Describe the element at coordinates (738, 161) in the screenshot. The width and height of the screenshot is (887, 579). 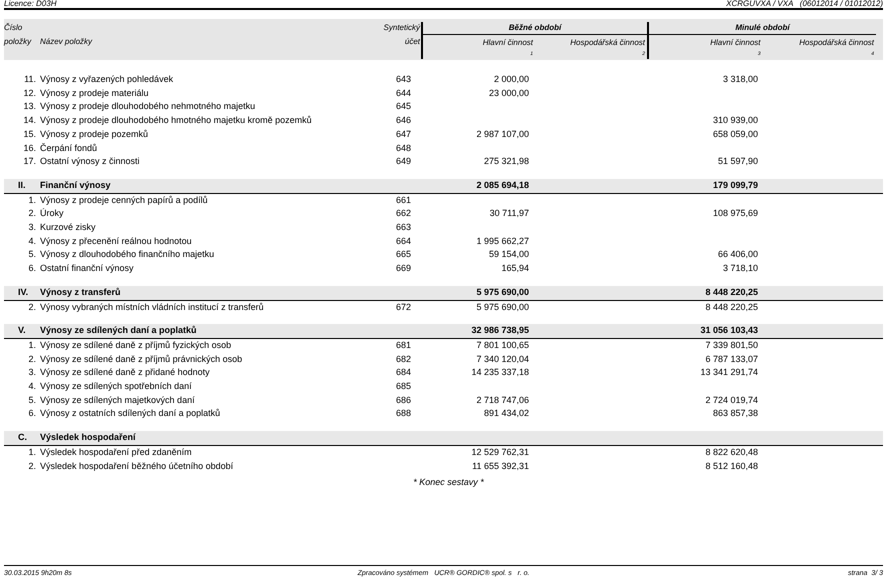
I see `amount-cell: 51 597,90` at that location.